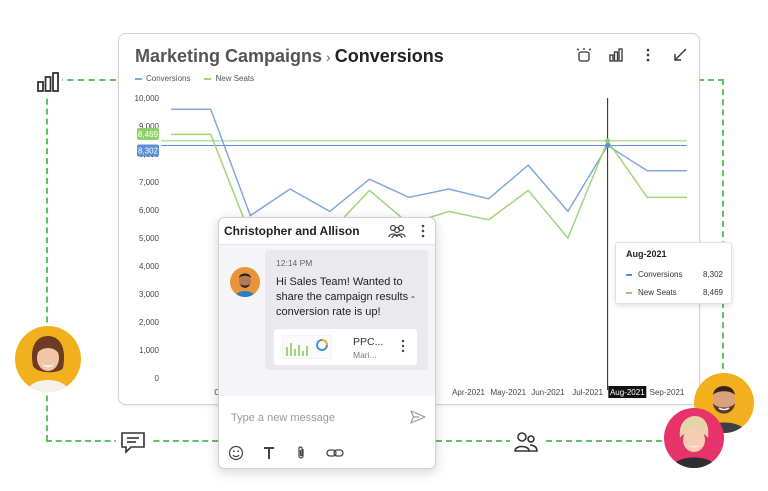 This screenshot has height=491, width=768. I want to click on bar-chart-icon, so click(48, 82).